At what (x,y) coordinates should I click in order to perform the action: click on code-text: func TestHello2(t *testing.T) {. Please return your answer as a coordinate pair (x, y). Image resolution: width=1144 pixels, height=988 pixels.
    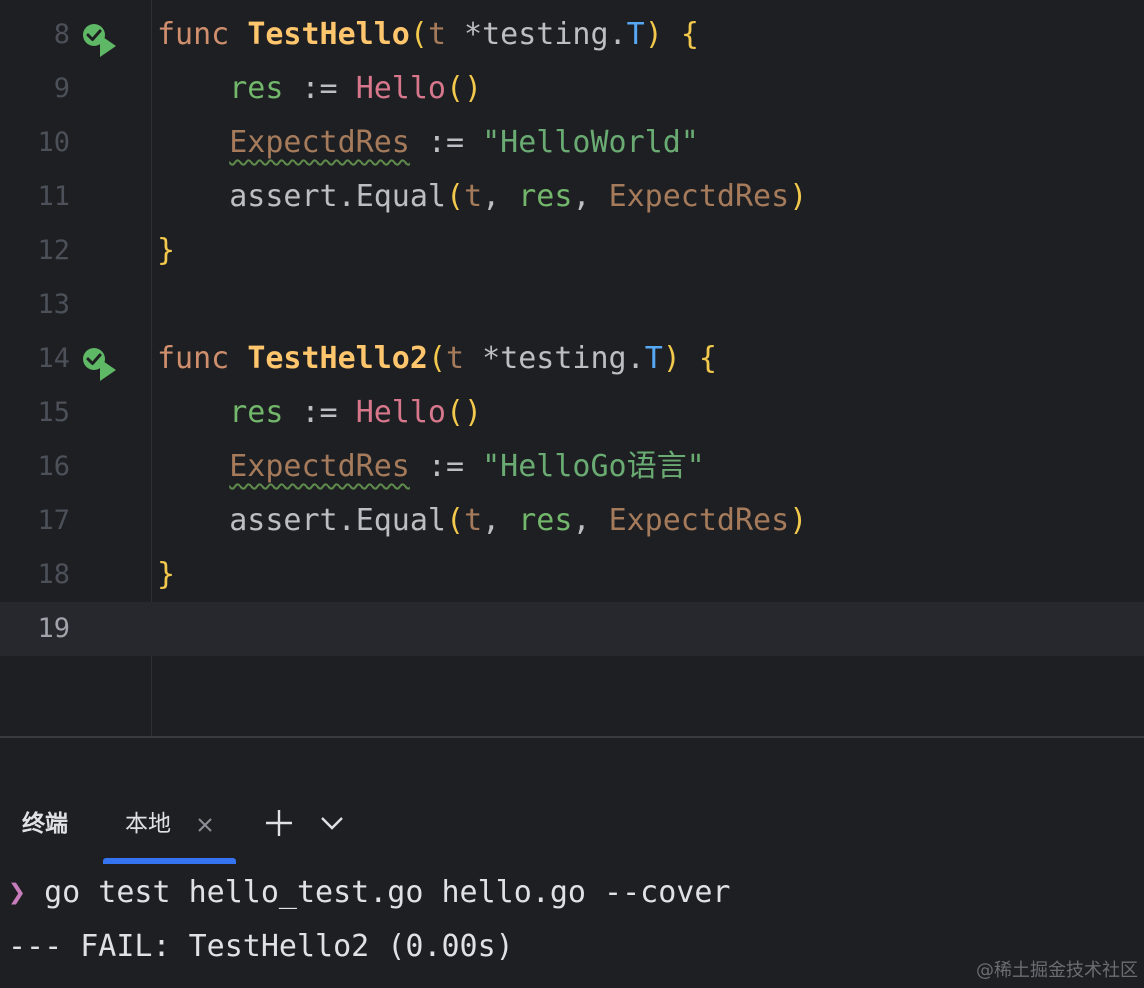
    Looking at the image, I should click on (437, 359).